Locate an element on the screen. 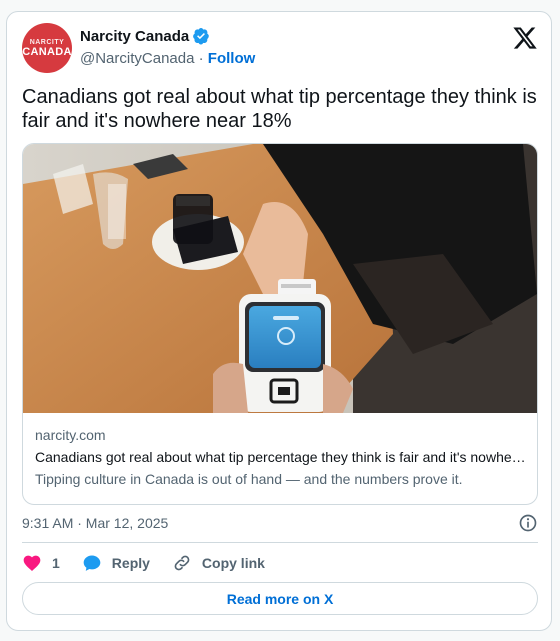  link-domain: narcity.com is located at coordinates (70, 435).